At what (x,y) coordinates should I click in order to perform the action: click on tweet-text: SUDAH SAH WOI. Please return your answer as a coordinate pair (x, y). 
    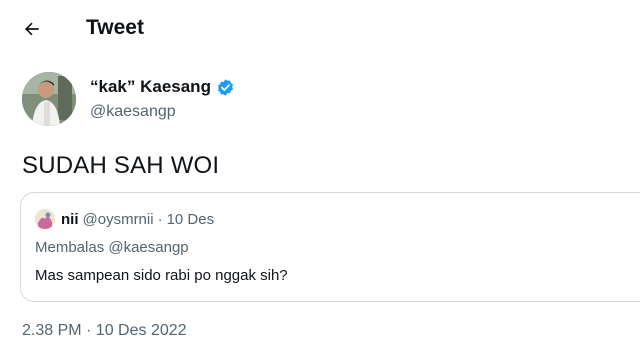
    Looking at the image, I should click on (121, 165).